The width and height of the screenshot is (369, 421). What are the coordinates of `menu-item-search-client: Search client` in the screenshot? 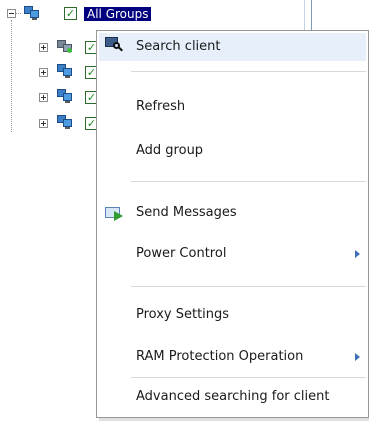 It's located at (232, 47).